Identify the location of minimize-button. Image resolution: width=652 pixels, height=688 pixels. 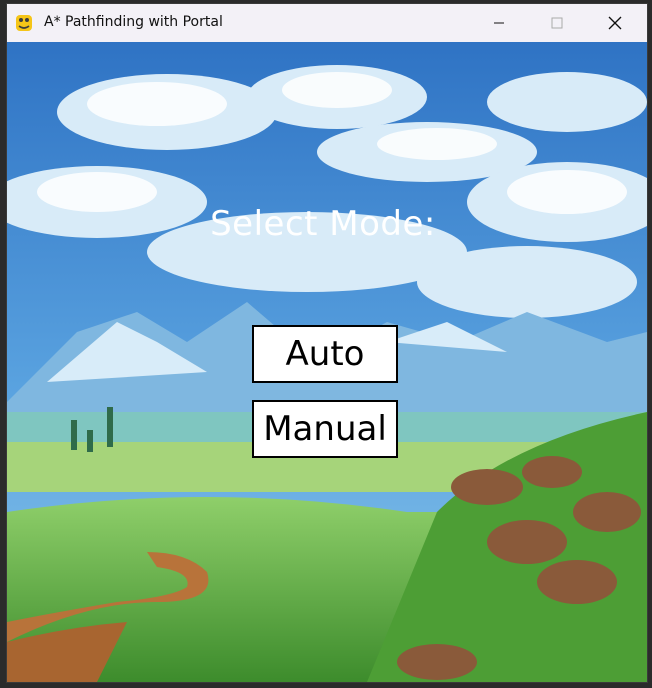
(499, 23).